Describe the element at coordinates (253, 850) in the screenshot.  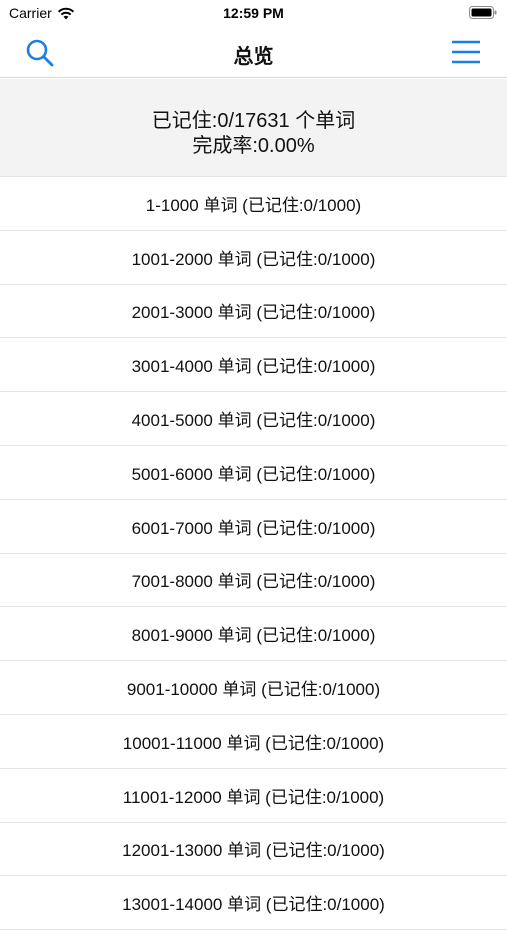
I see `list-item: 12001-13000 单词 (已记住:0/1000)` at that location.